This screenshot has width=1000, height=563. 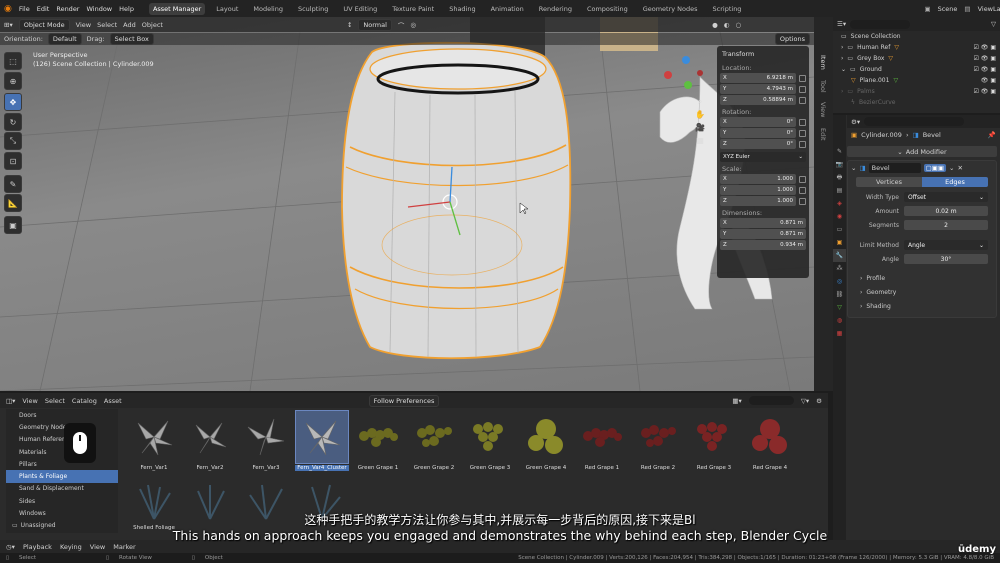 What do you see at coordinates (922, 278) in the screenshot?
I see `profile-section: › Profile` at bounding box center [922, 278].